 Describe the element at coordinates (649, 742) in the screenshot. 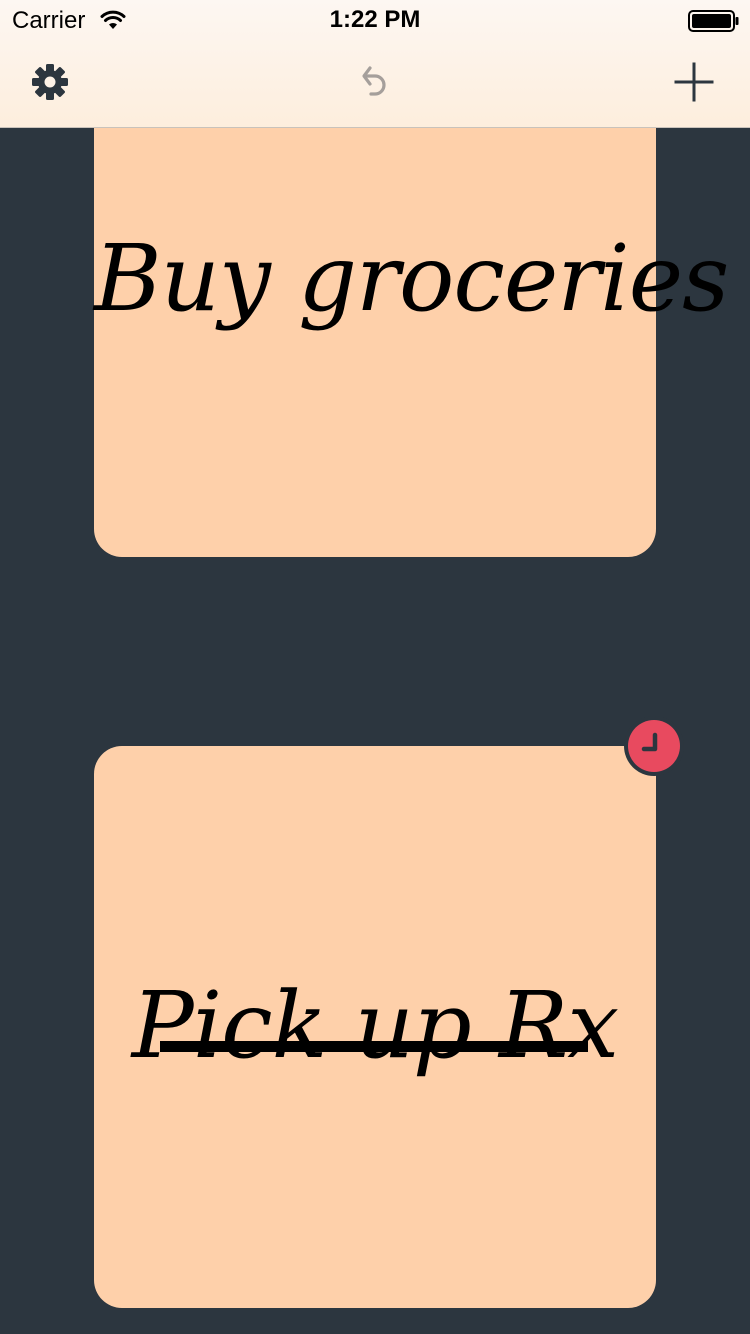

I see `clock-icon` at that location.